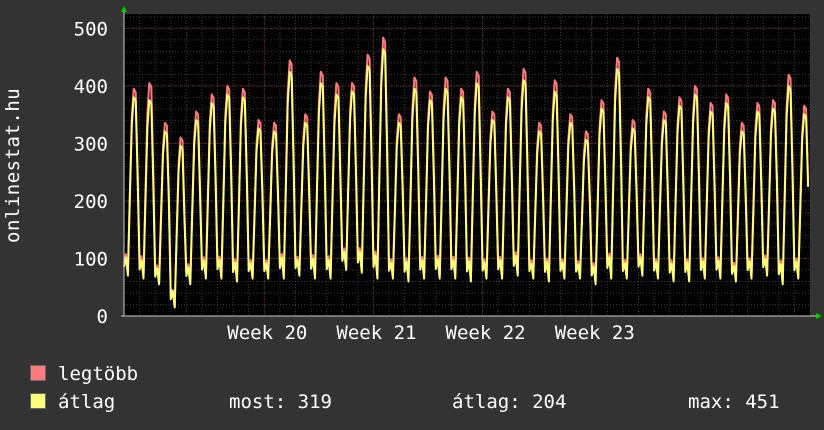  I want to click on x-tick-label: Week 21, so click(376, 333).